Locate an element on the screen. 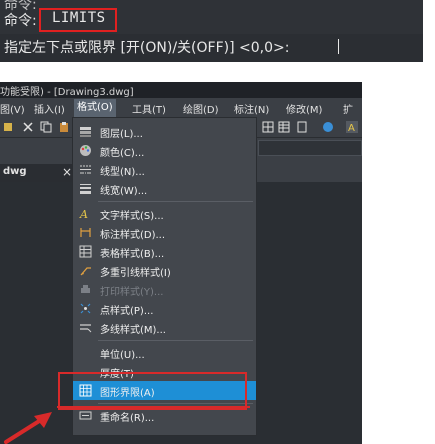 This screenshot has height=444, width=435. mline-style-icon is located at coordinates (86, 328).